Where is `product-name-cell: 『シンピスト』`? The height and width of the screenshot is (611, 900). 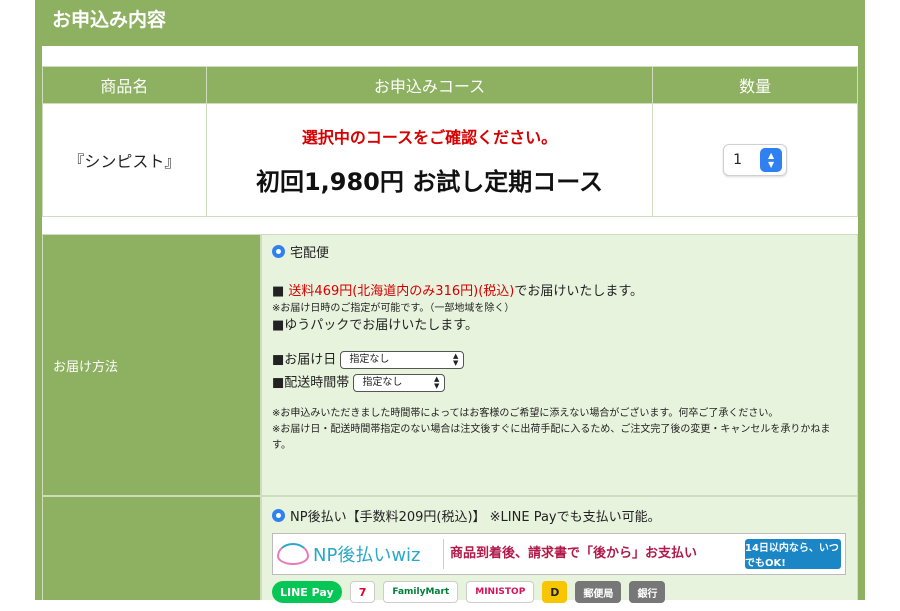 product-name-cell: 『シンピスト』 is located at coordinates (124, 160).